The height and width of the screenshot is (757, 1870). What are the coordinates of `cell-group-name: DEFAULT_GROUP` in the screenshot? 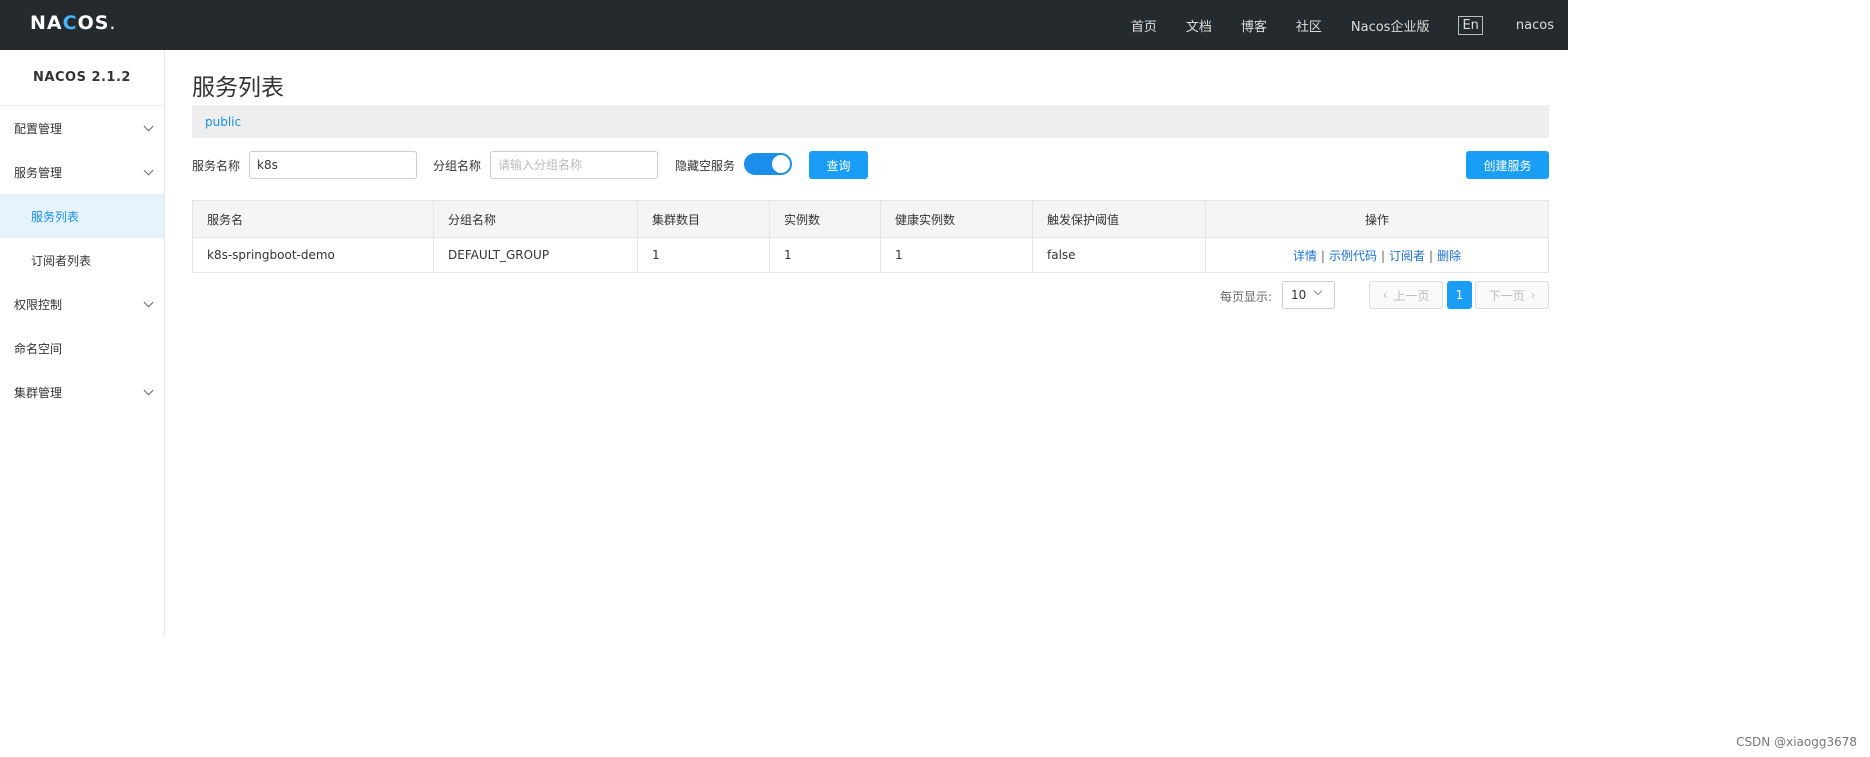 It's located at (535, 255).